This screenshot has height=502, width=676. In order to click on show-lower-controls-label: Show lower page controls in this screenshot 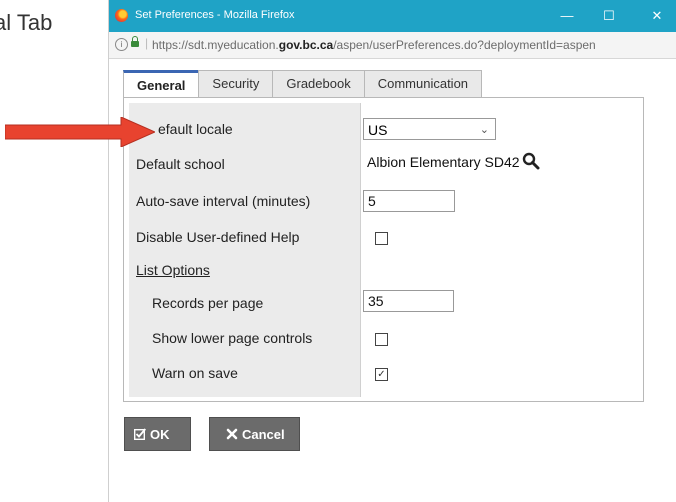, I will do `click(232, 338)`.